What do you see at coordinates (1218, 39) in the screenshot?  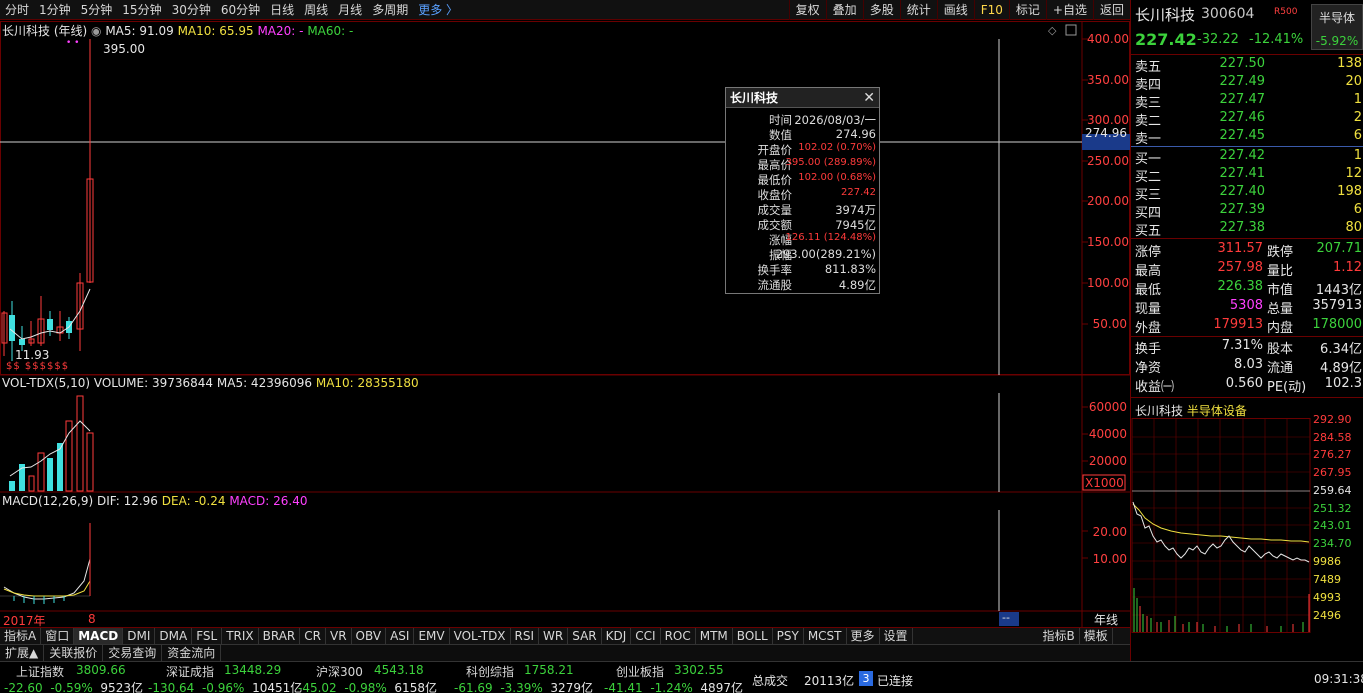 I see `price-change: -32.22` at bounding box center [1218, 39].